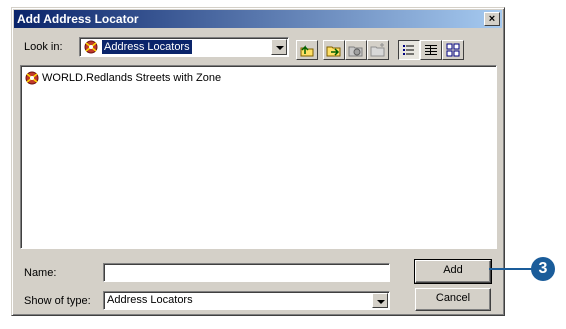 The width and height of the screenshot is (566, 329). Describe the element at coordinates (511, 269) in the screenshot. I see `callout-line` at that location.